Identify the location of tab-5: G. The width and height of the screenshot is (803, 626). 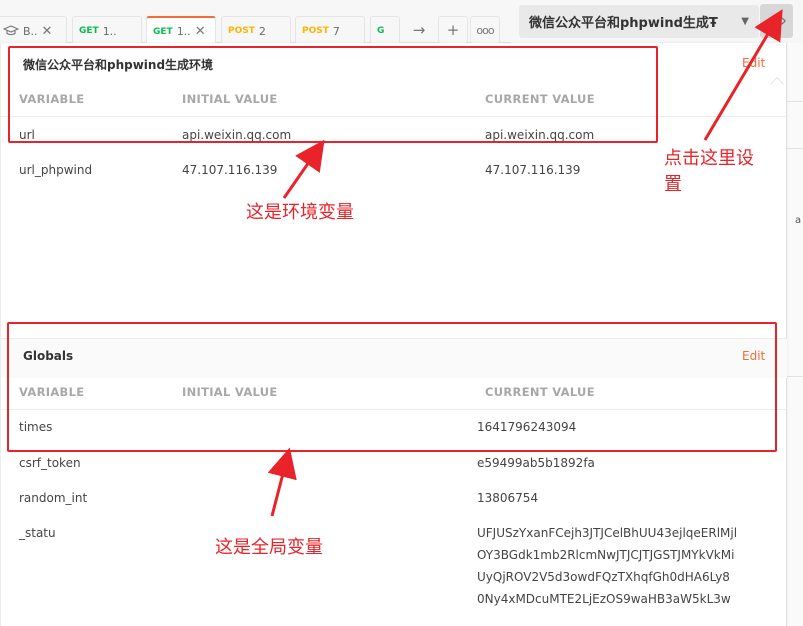
(385, 30).